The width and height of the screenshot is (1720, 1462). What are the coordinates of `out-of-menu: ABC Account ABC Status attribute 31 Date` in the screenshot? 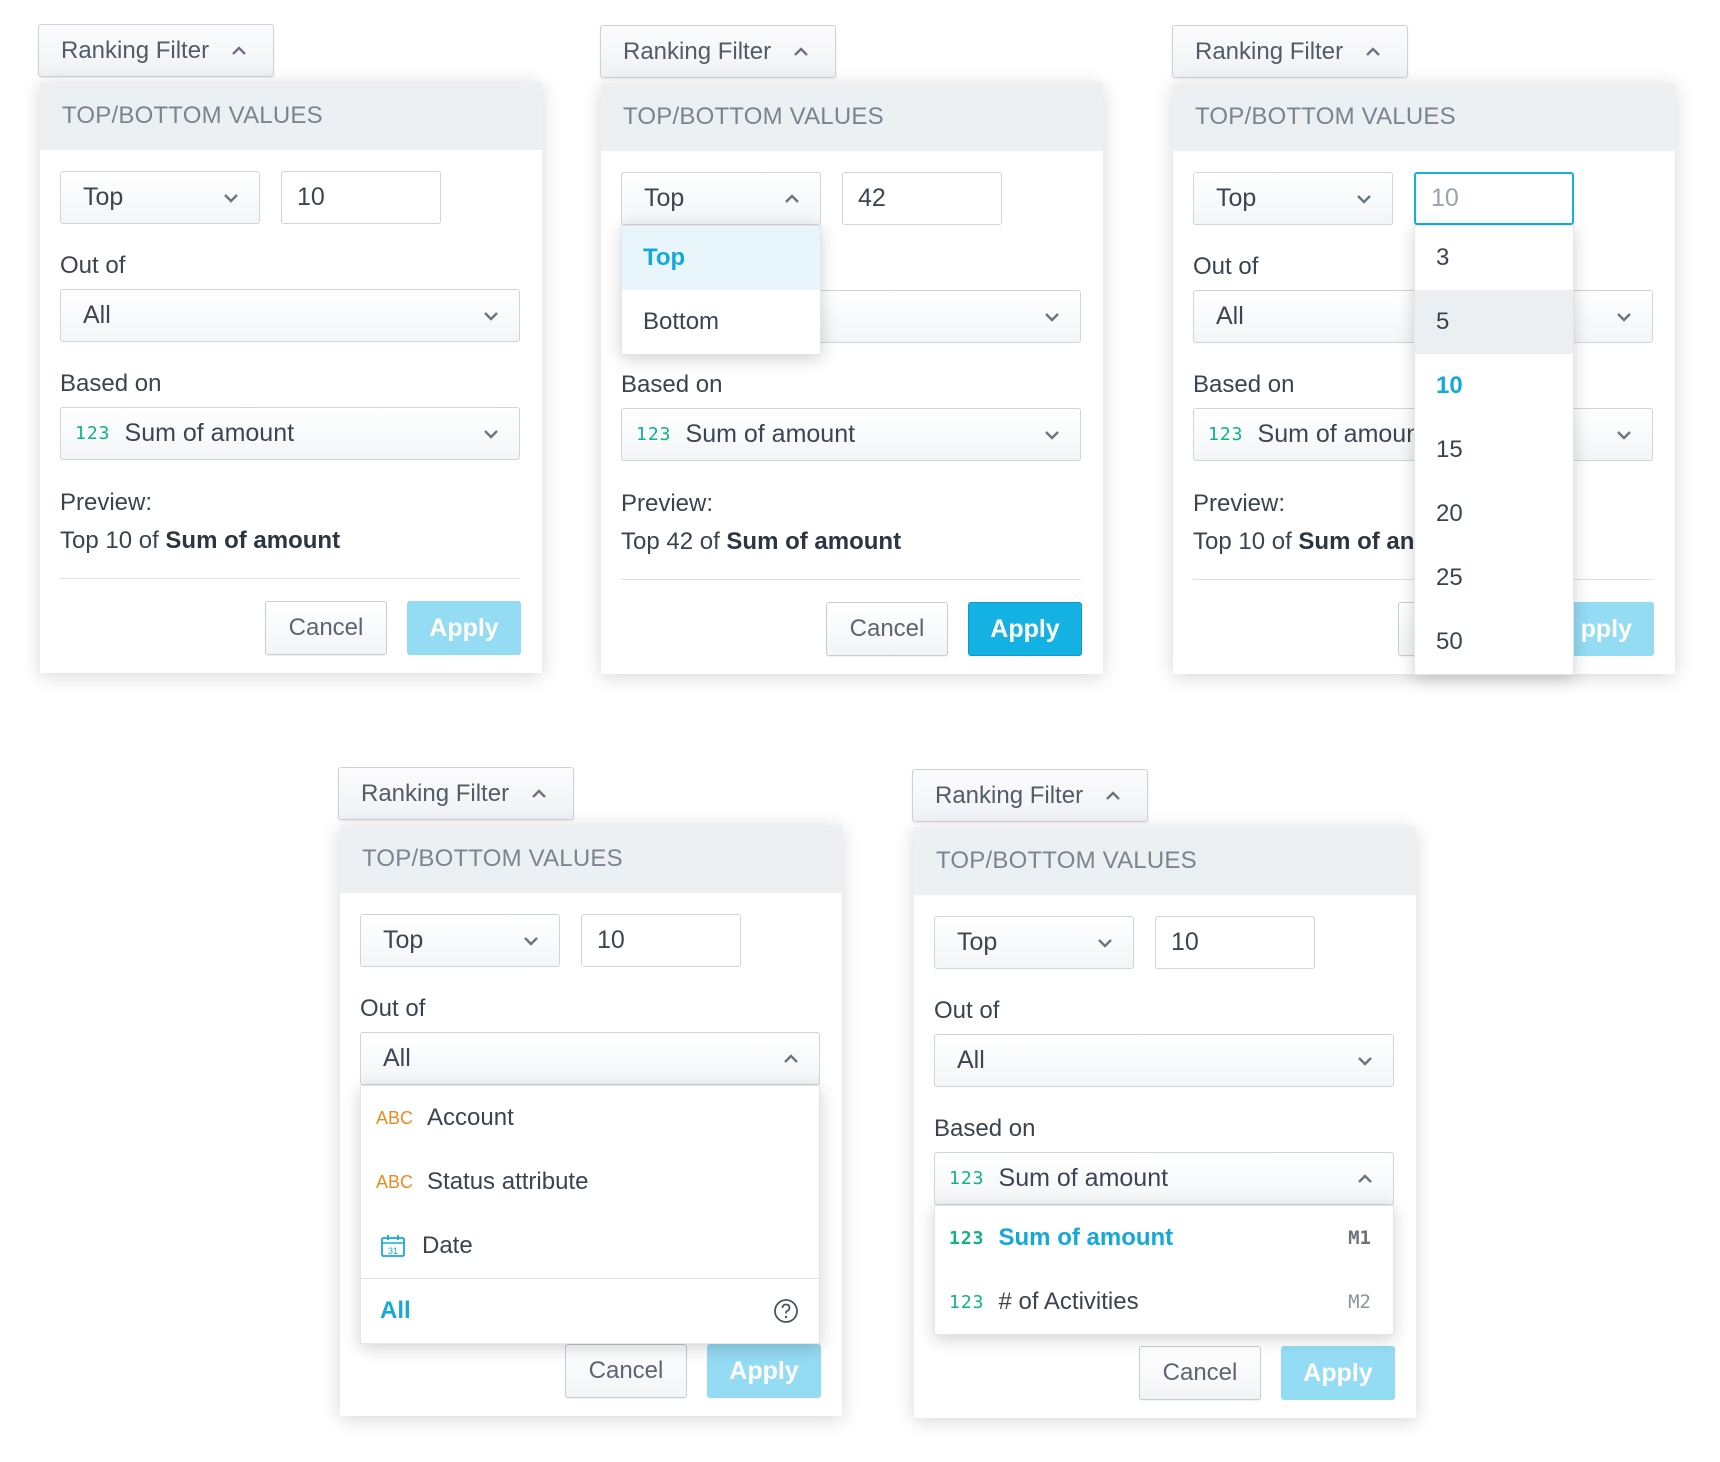 It's located at (590, 1214).